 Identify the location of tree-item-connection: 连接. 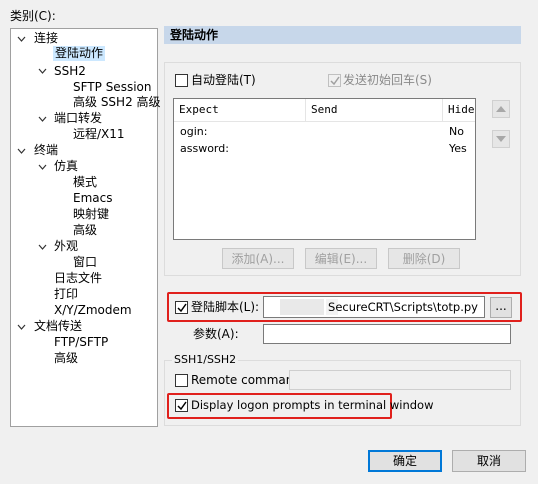
(46, 38).